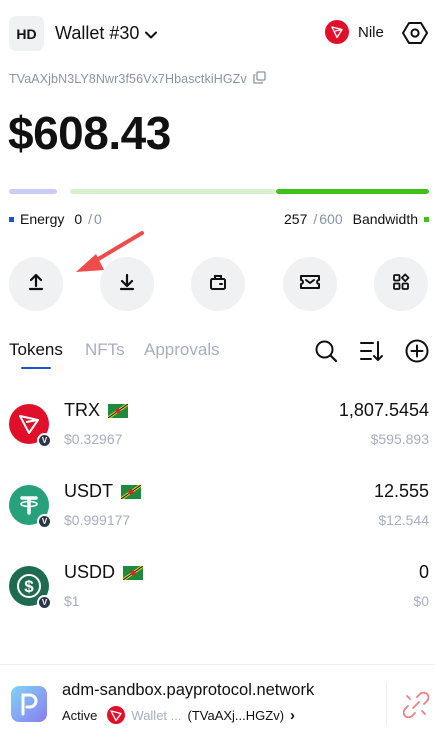 This screenshot has width=435, height=731. What do you see at coordinates (182, 350) in the screenshot?
I see `tab-approvals: Approvals` at bounding box center [182, 350].